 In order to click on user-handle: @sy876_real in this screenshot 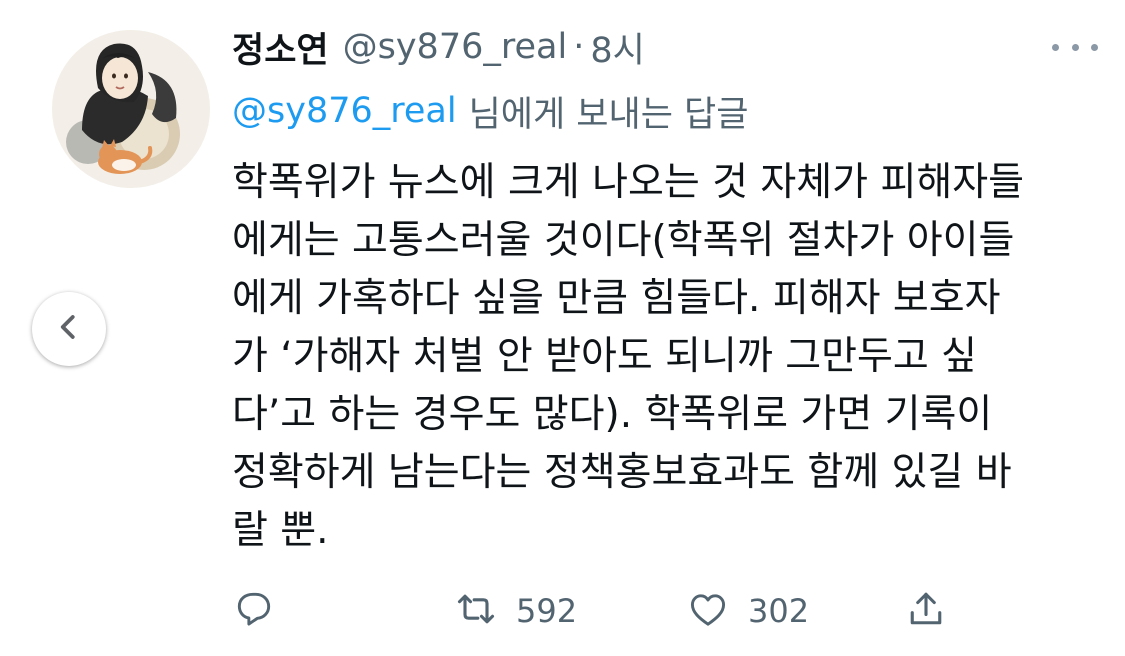, I will do `click(455, 47)`.